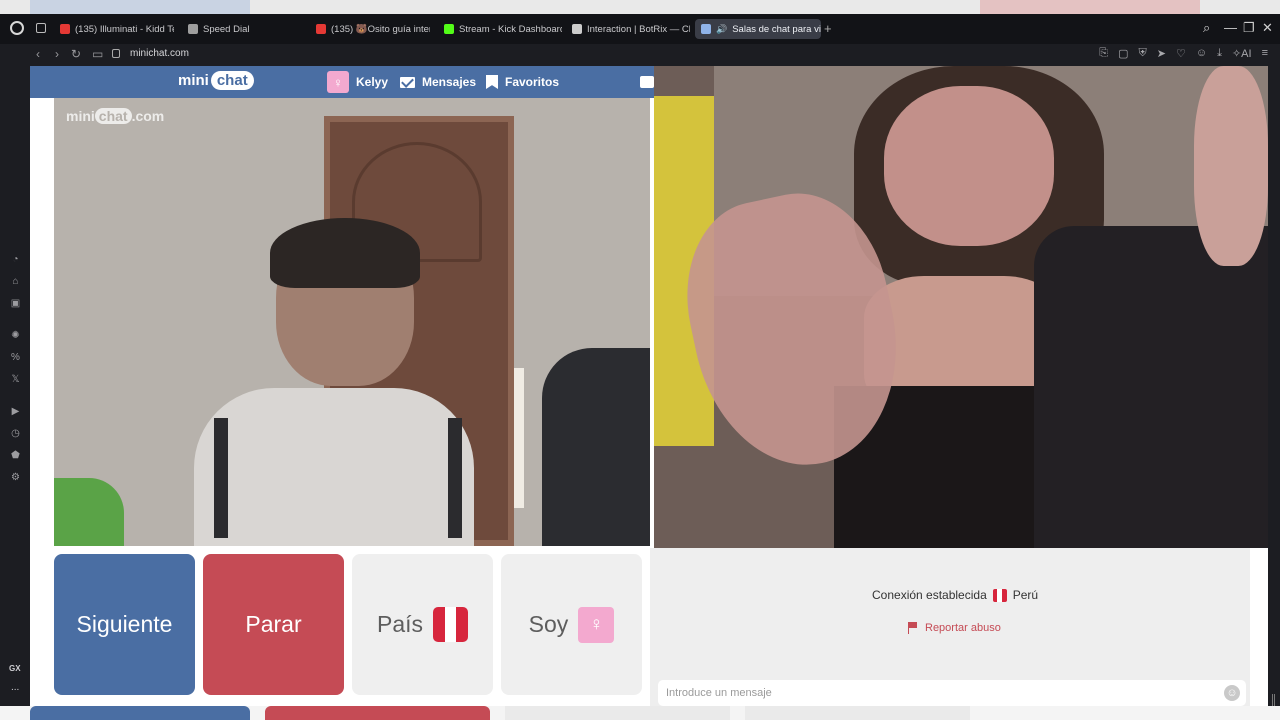 Image resolution: width=1280 pixels, height=720 pixels. I want to click on nav-profile: ♀ Kelyy, so click(357, 82).